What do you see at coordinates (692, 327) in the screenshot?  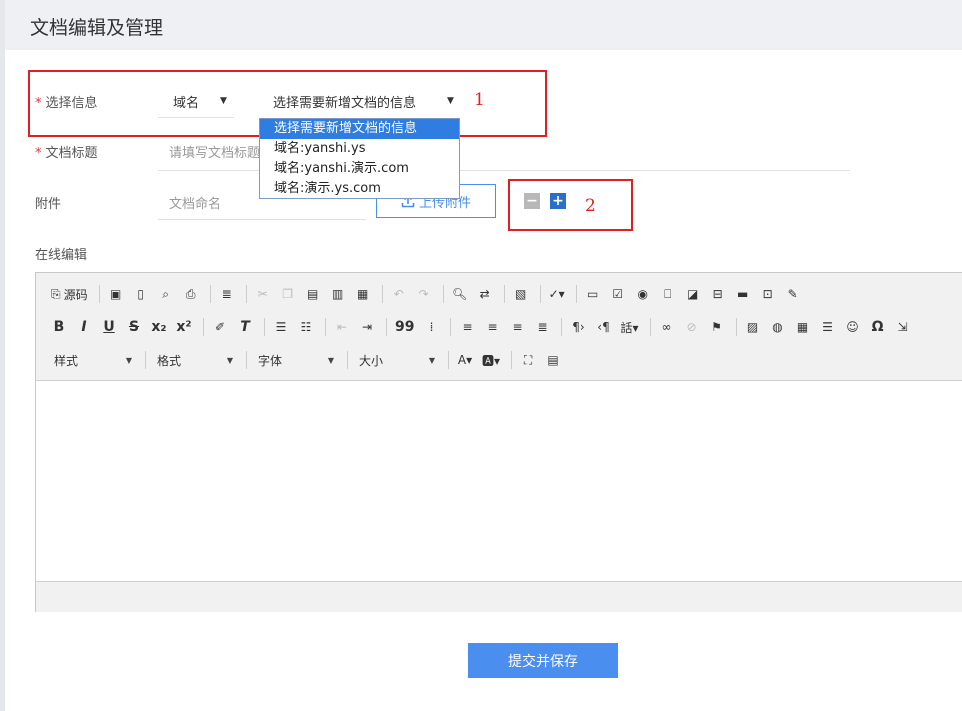 I see `unlink-icon: ⊘` at bounding box center [692, 327].